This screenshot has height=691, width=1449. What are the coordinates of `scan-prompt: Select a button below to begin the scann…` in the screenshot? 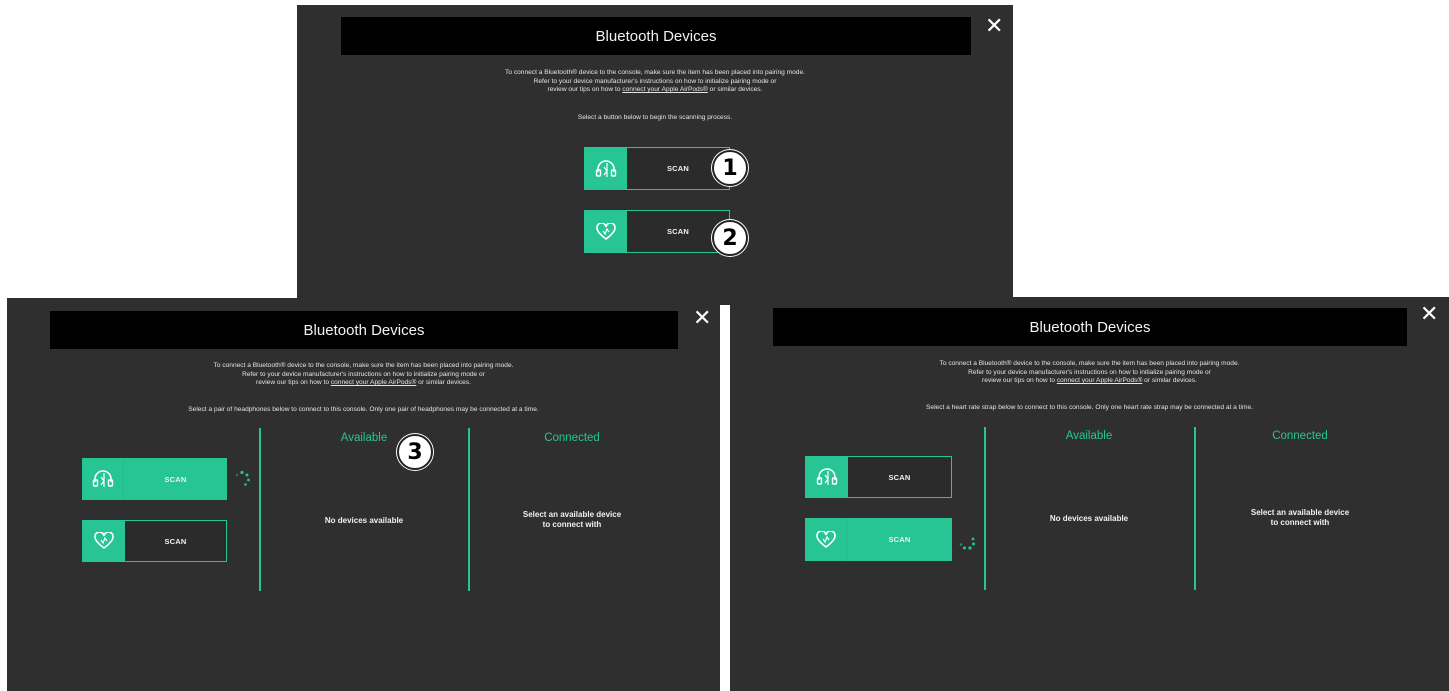 It's located at (655, 117).